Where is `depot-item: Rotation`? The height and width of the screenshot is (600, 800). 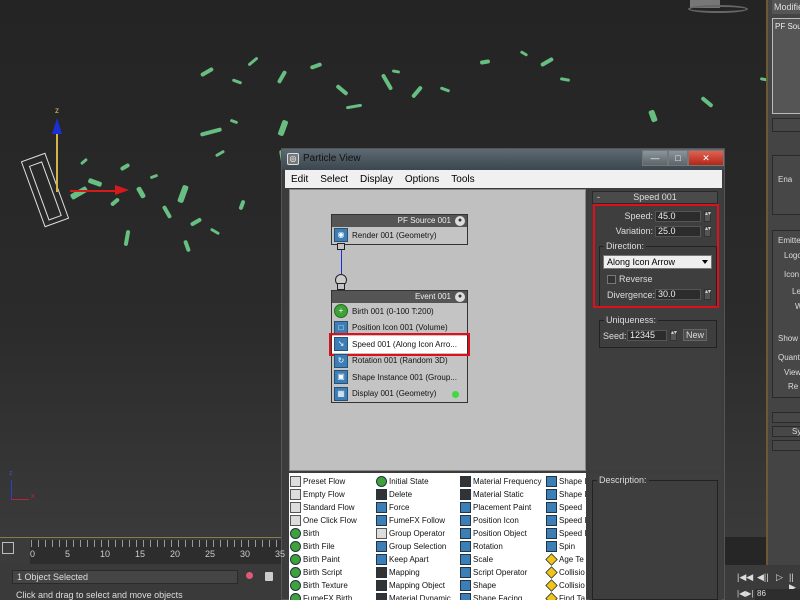 depot-item: Rotation is located at coordinates (500, 546).